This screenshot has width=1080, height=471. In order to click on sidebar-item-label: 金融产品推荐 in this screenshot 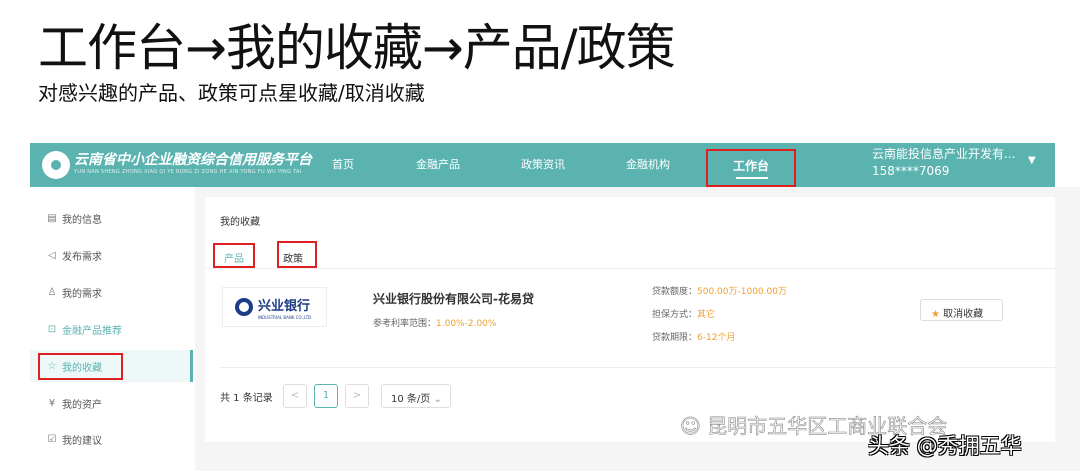, I will do `click(92, 331)`.